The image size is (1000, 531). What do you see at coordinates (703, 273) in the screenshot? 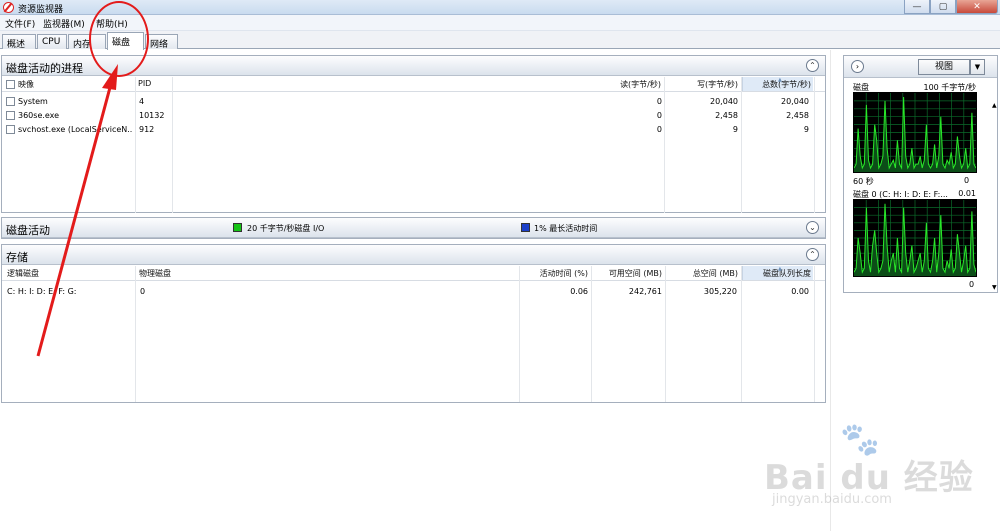
I see `col-total-space: 总空间 (MB)` at bounding box center [703, 273].